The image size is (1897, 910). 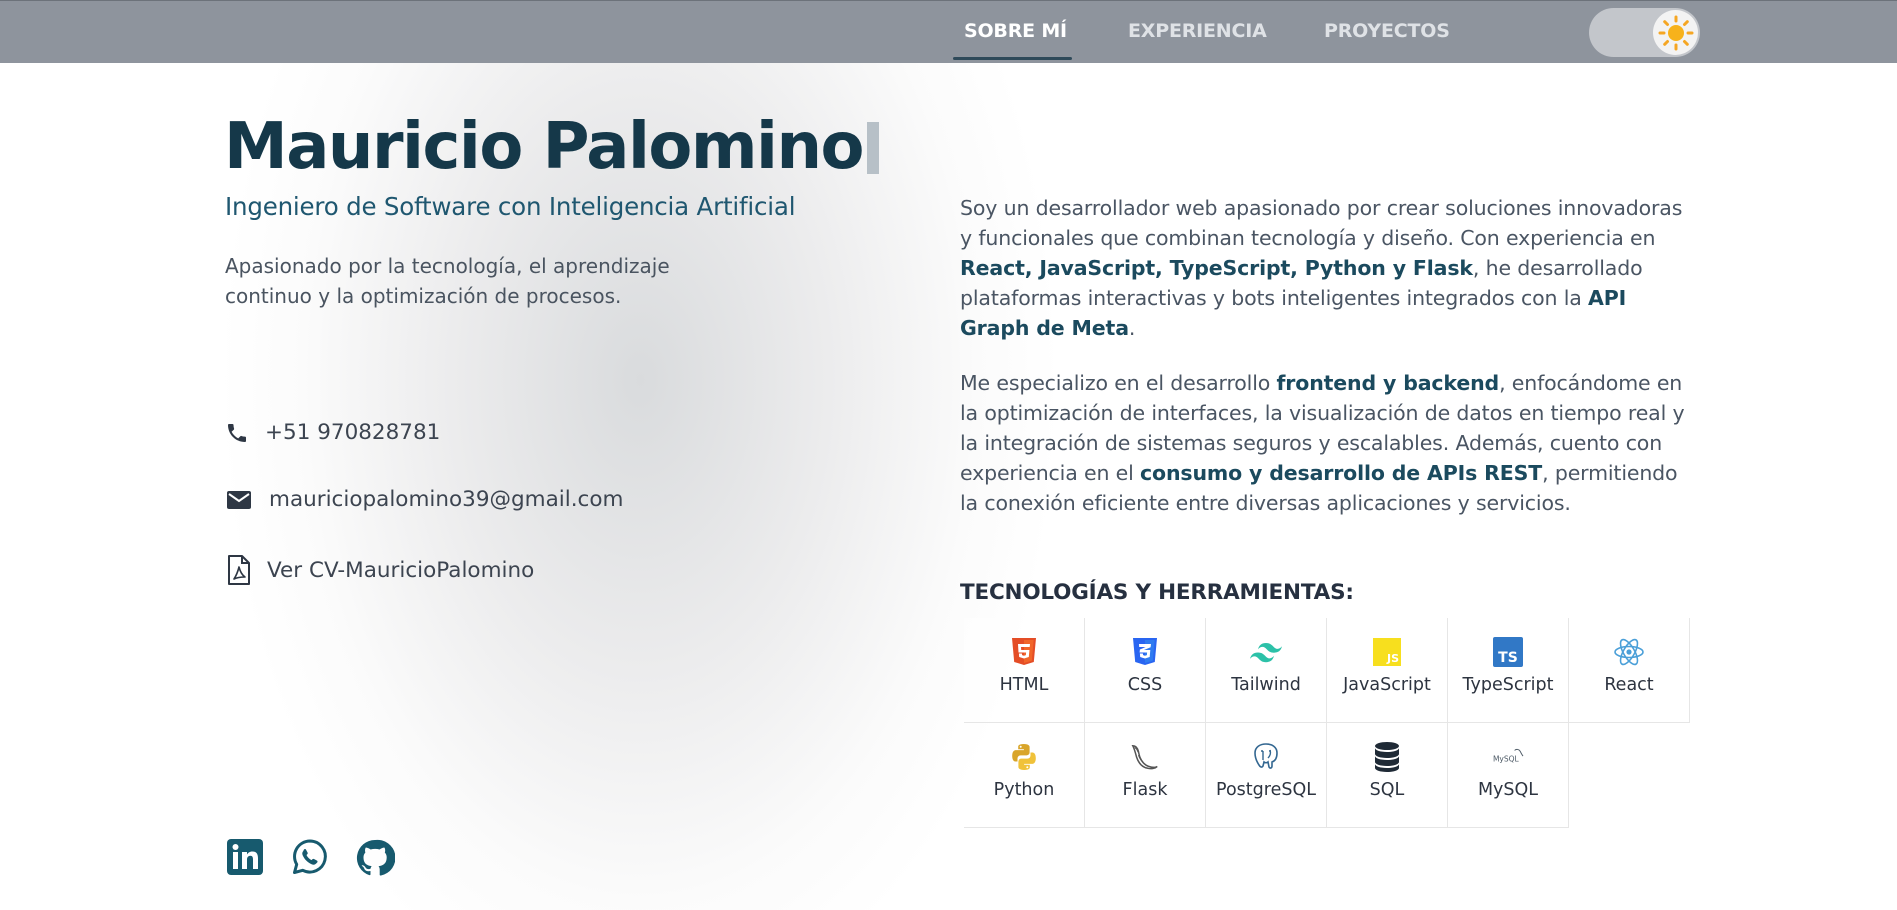 What do you see at coordinates (353, 432) in the screenshot?
I see `phone-number: +51 970828781` at bounding box center [353, 432].